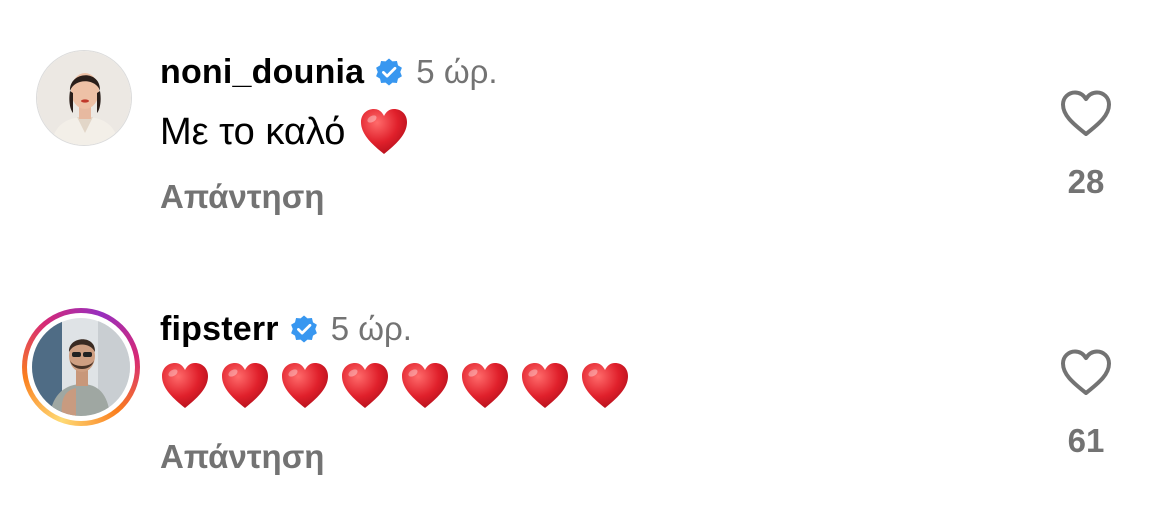  I want to click on comment-header: fipsterr 5 ώρ., so click(286, 329).